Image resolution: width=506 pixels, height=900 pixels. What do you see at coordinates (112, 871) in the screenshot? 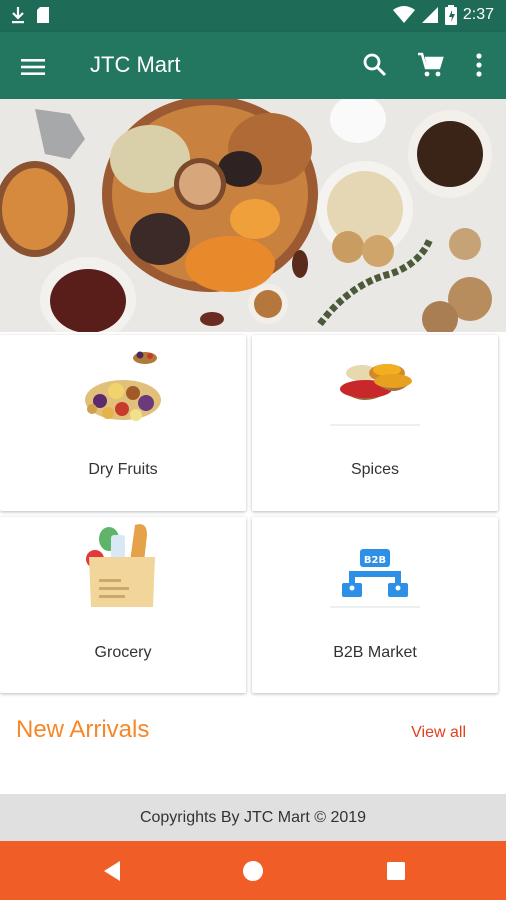
I see `back-icon` at bounding box center [112, 871].